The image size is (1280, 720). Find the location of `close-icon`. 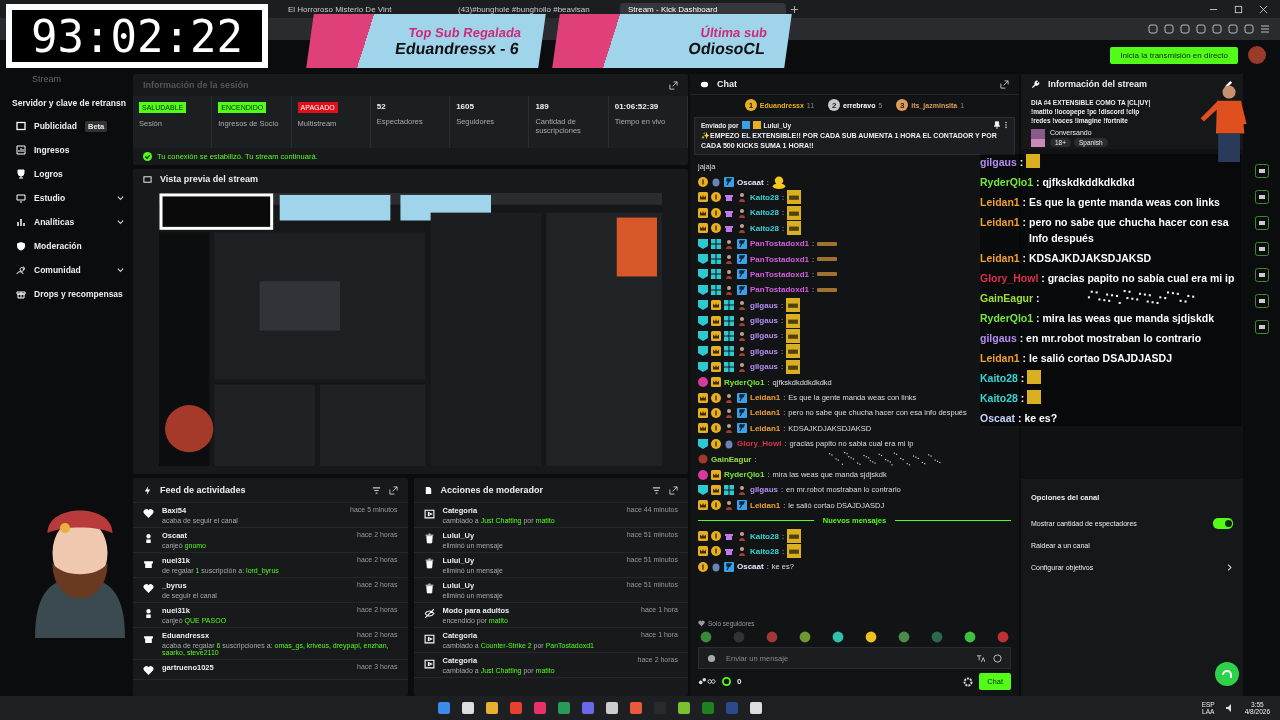

close-icon is located at coordinates (1263, 9).